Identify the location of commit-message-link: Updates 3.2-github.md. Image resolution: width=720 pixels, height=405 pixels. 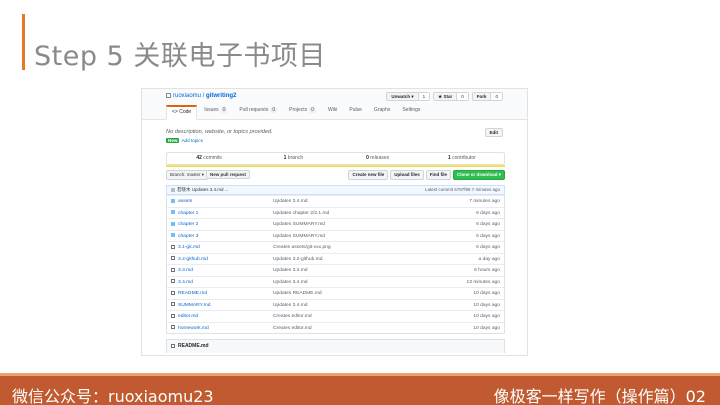
(353, 259).